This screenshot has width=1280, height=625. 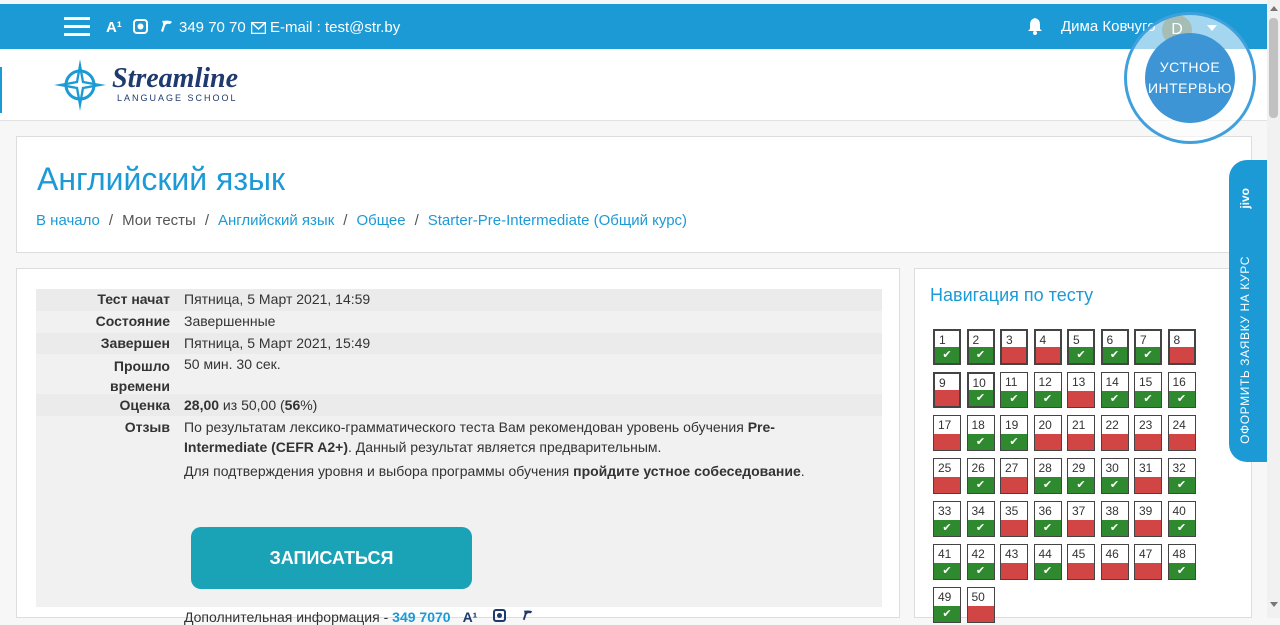 What do you see at coordinates (1079, 468) in the screenshot?
I see `question-number: 29` at bounding box center [1079, 468].